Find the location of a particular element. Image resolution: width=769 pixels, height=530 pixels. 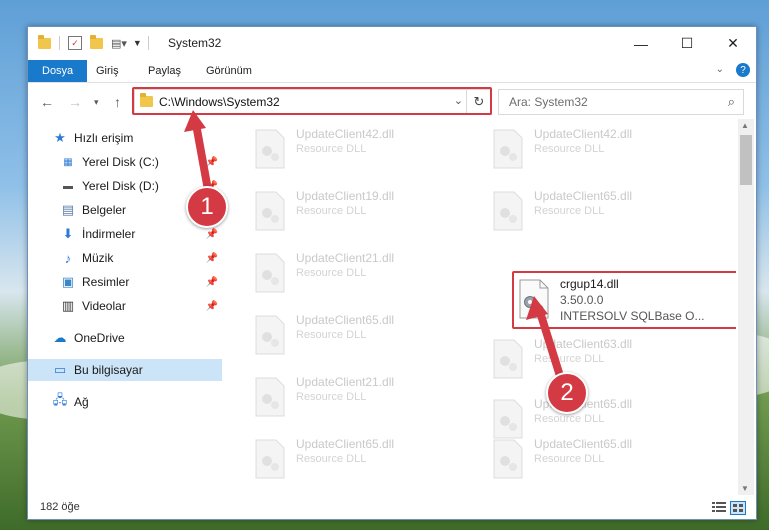

up-icon: ↑ is located at coordinates (117, 102).